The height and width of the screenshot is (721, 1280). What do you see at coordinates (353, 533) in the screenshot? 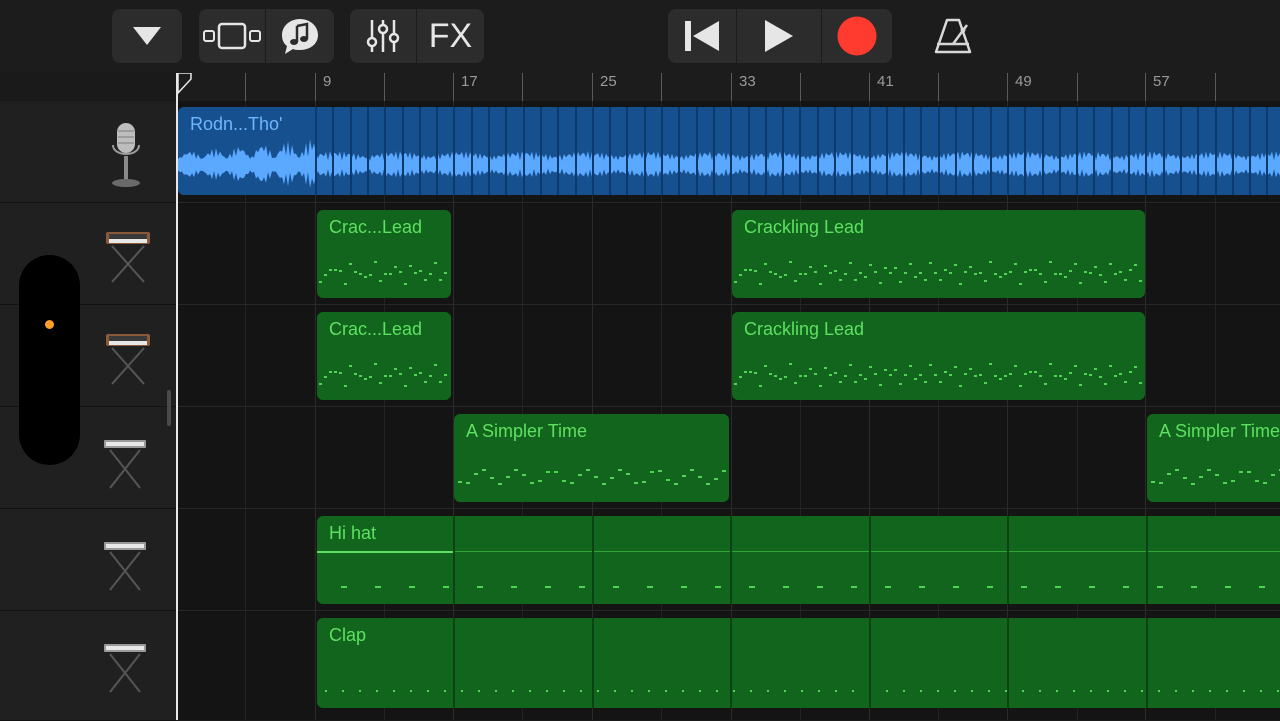
I see `region-name: Hi hat` at bounding box center [353, 533].